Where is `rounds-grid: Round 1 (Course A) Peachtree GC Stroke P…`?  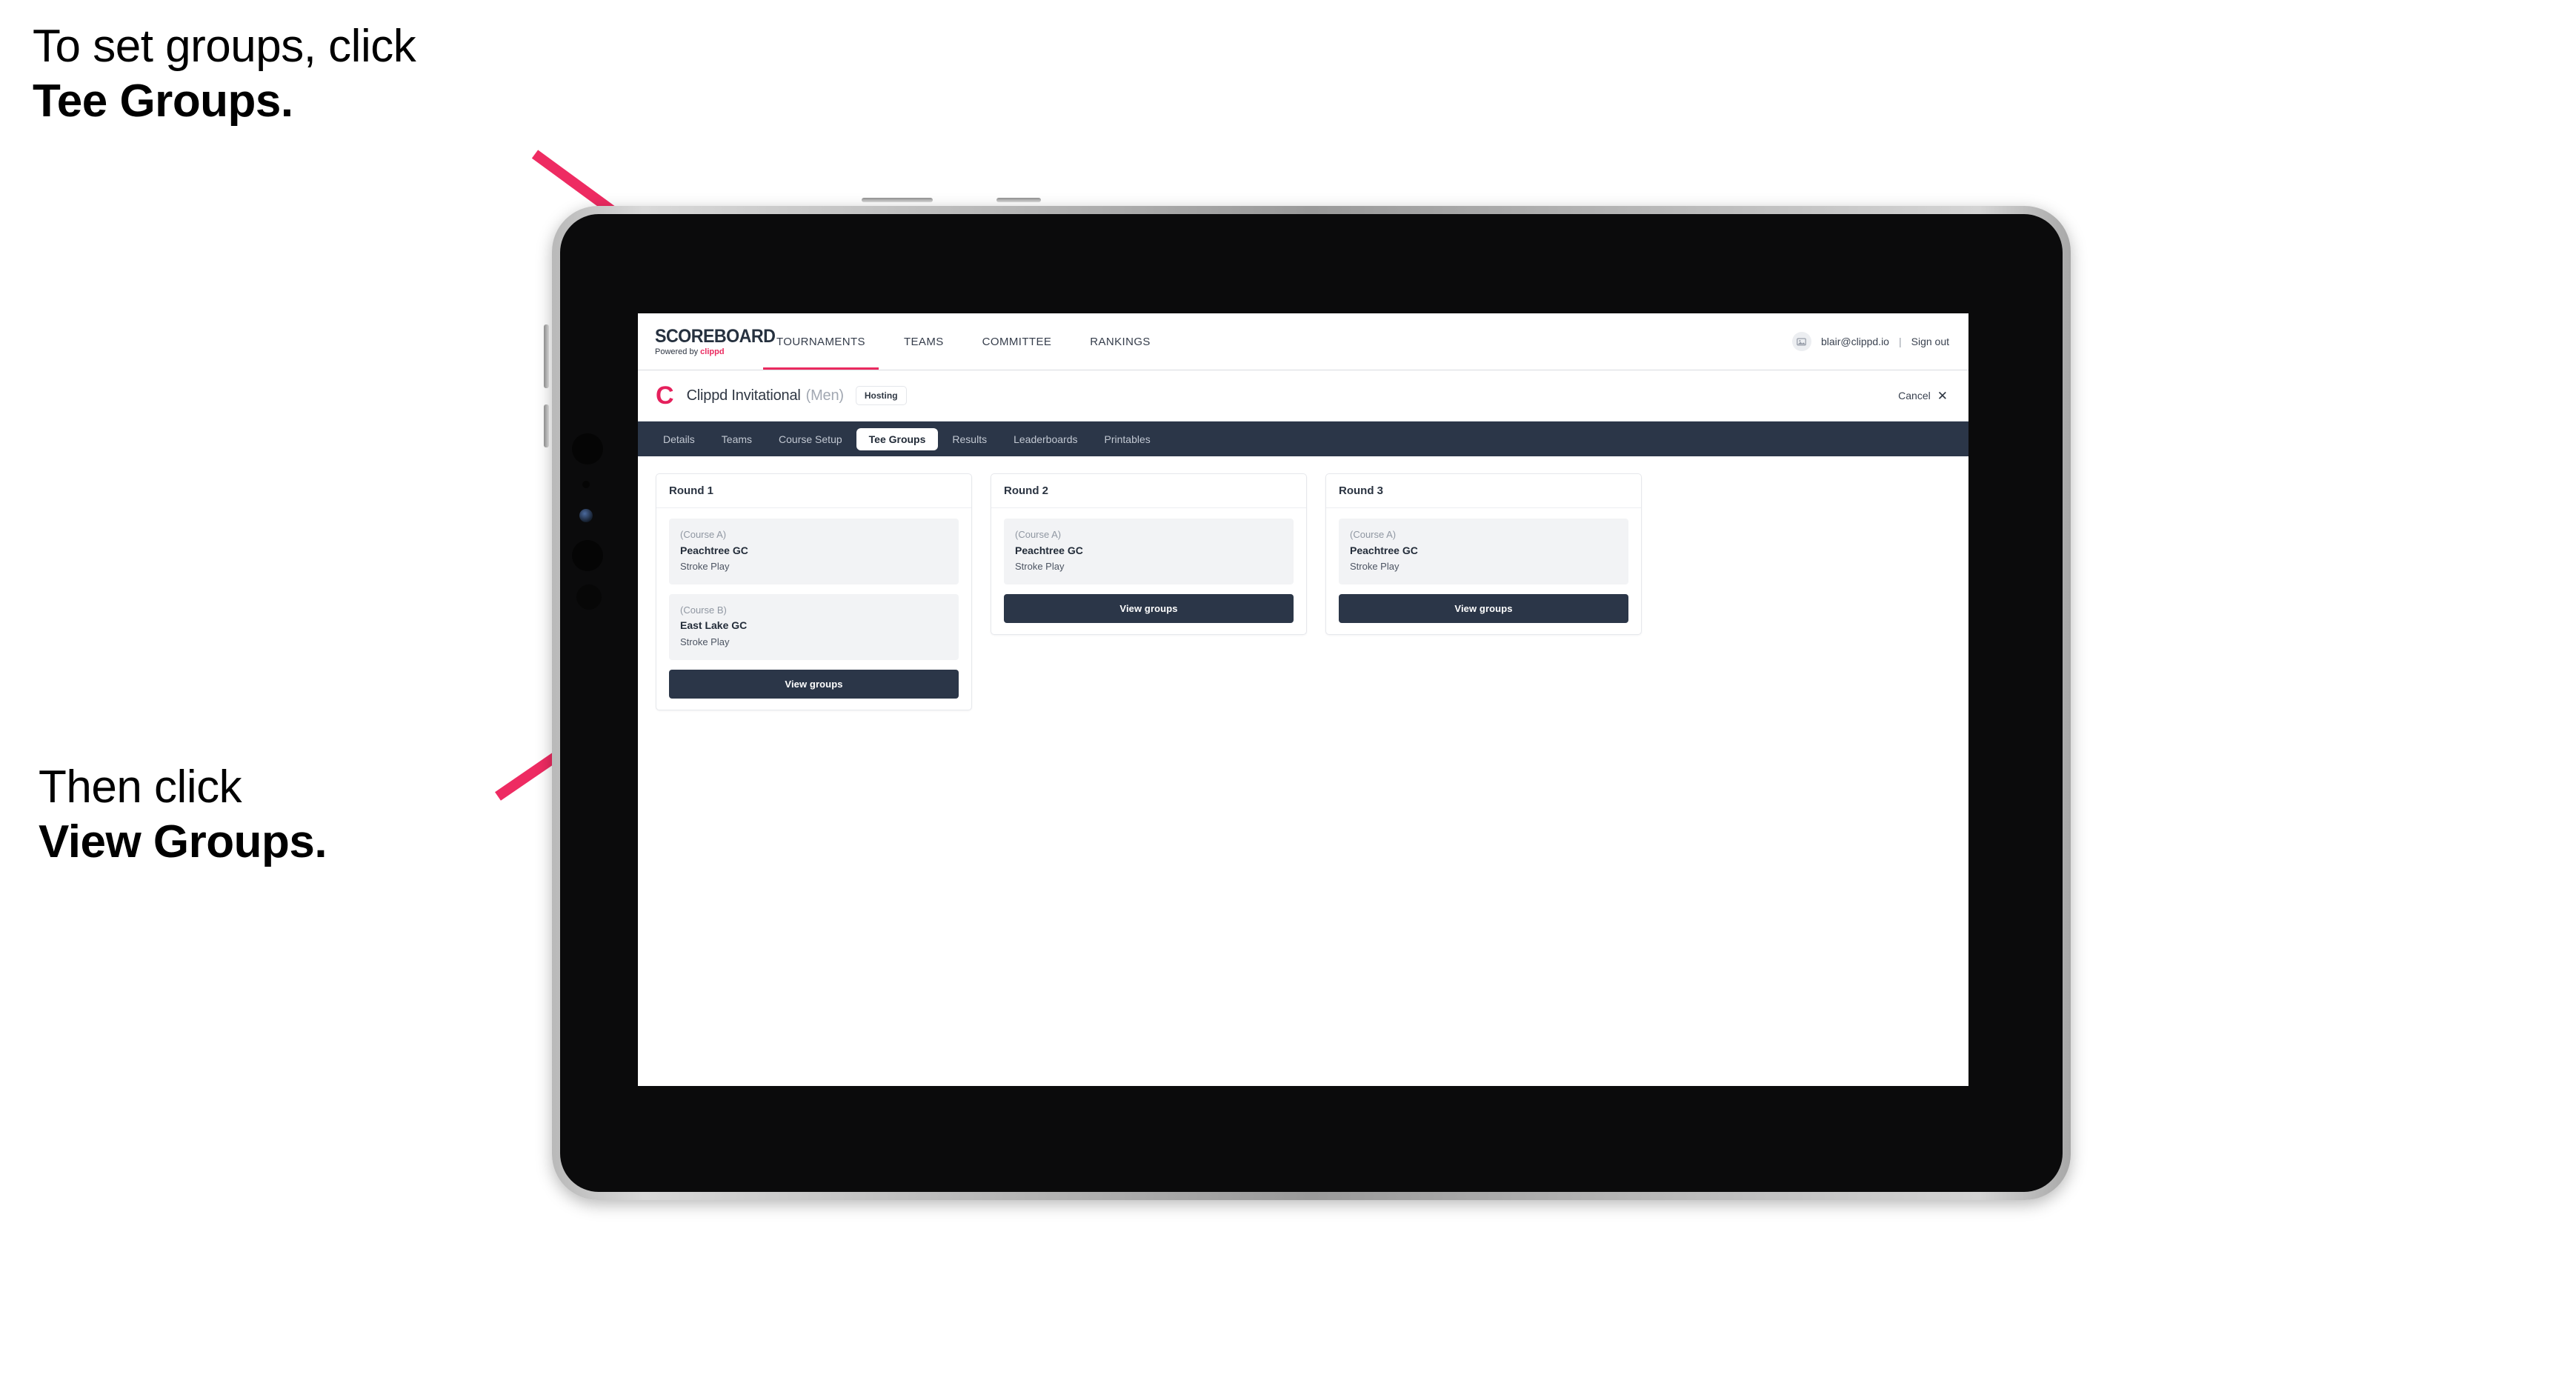
rounds-grid: Round 1 (Course A) Peachtree GC Stroke P… is located at coordinates (1303, 591).